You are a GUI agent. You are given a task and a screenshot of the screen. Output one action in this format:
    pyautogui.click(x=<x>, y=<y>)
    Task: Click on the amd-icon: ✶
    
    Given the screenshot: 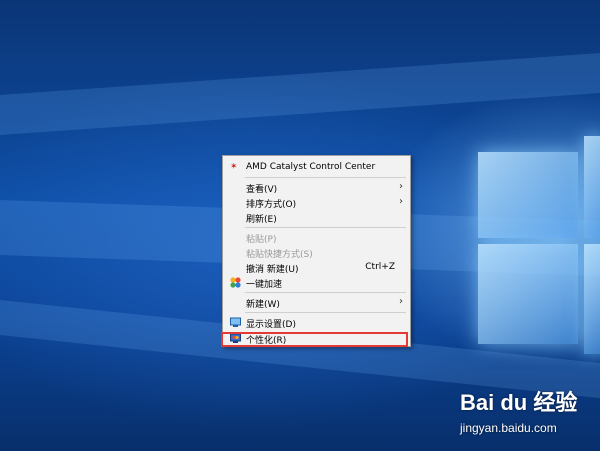 What is the action you would take?
    pyautogui.click(x=234, y=167)
    